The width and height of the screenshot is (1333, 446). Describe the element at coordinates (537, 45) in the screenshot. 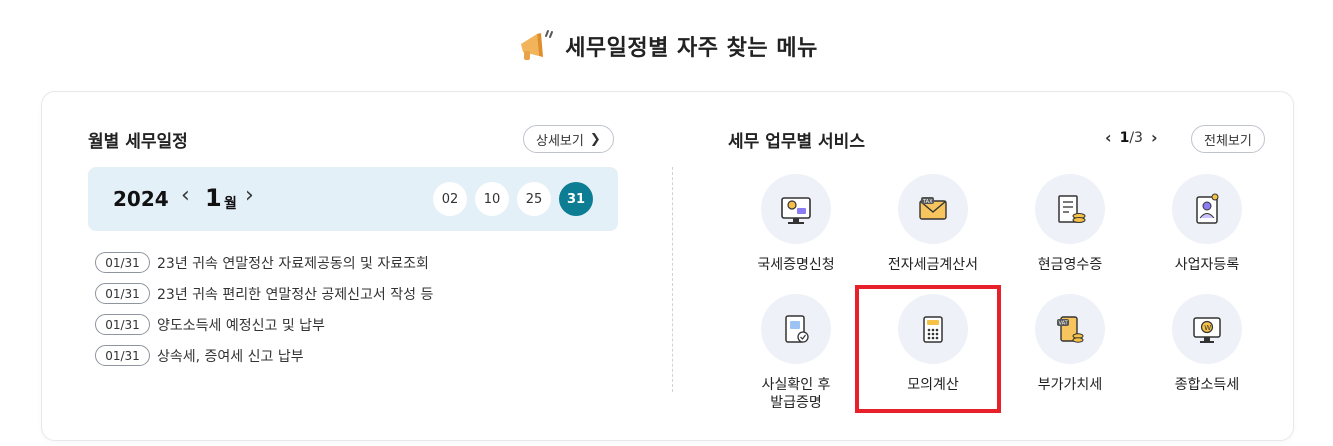

I see `megaphone-icon` at that location.